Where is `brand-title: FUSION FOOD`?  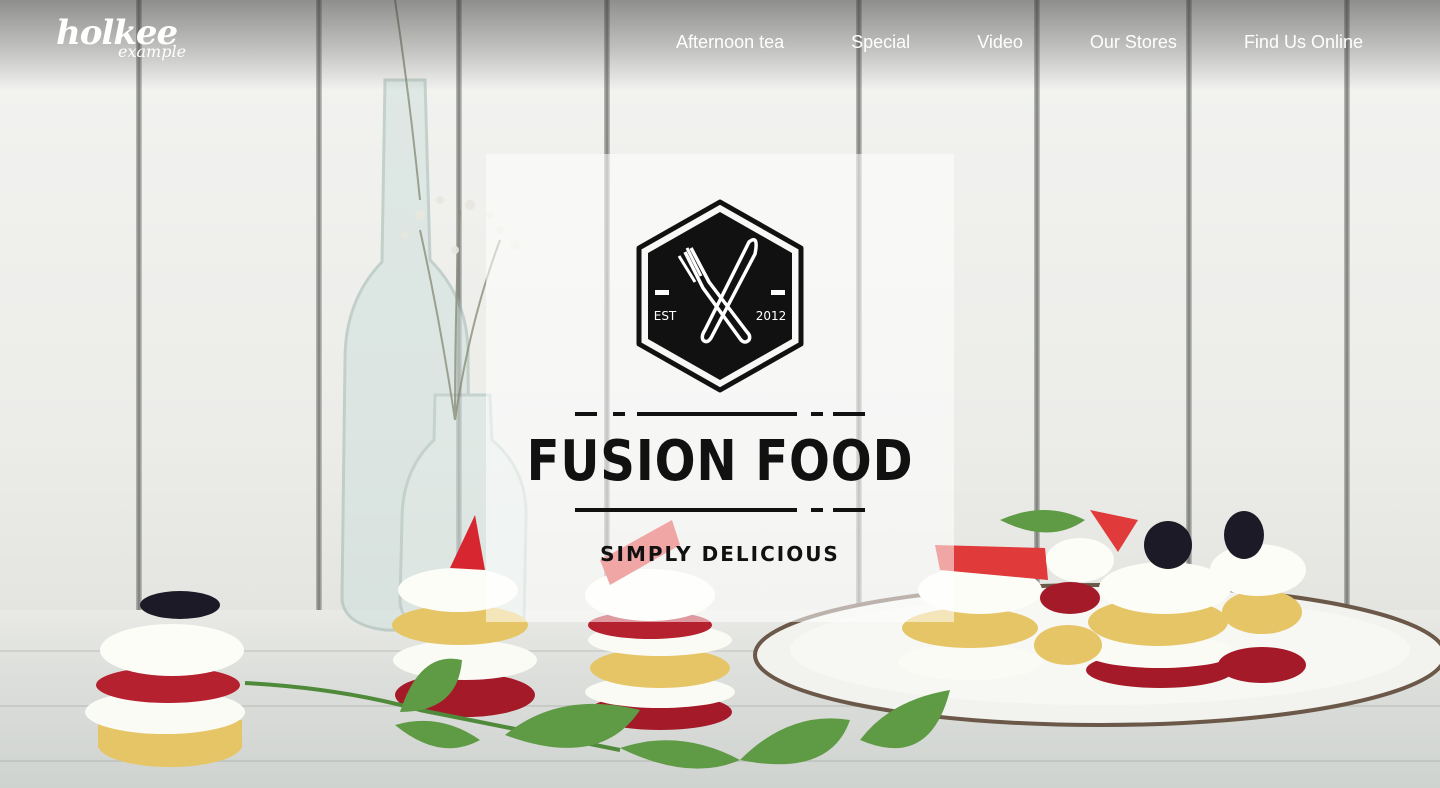 brand-title: FUSION FOOD is located at coordinates (720, 461).